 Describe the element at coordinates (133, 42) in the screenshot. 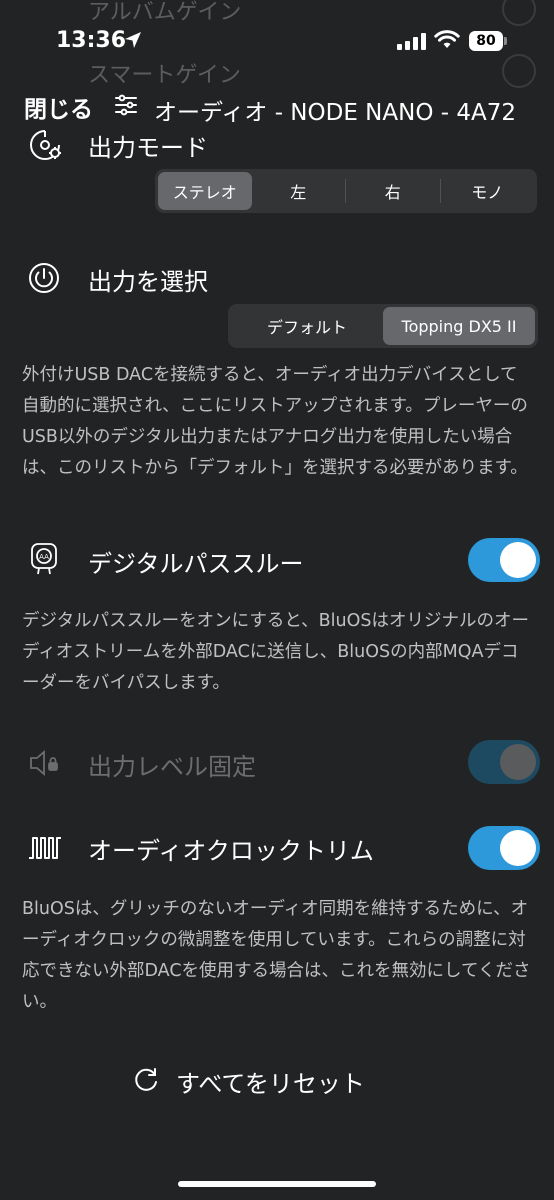

I see `location-arrow-icon` at that location.